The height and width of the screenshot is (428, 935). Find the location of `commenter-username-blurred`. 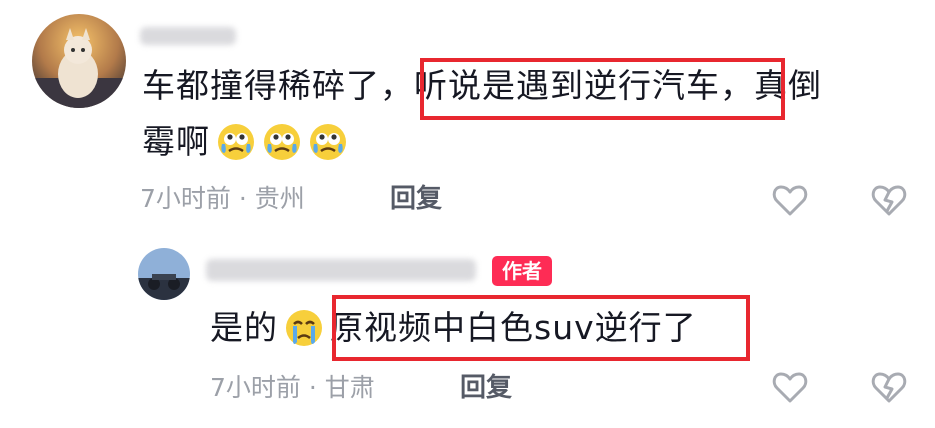

commenter-username-blurred is located at coordinates (188, 36).